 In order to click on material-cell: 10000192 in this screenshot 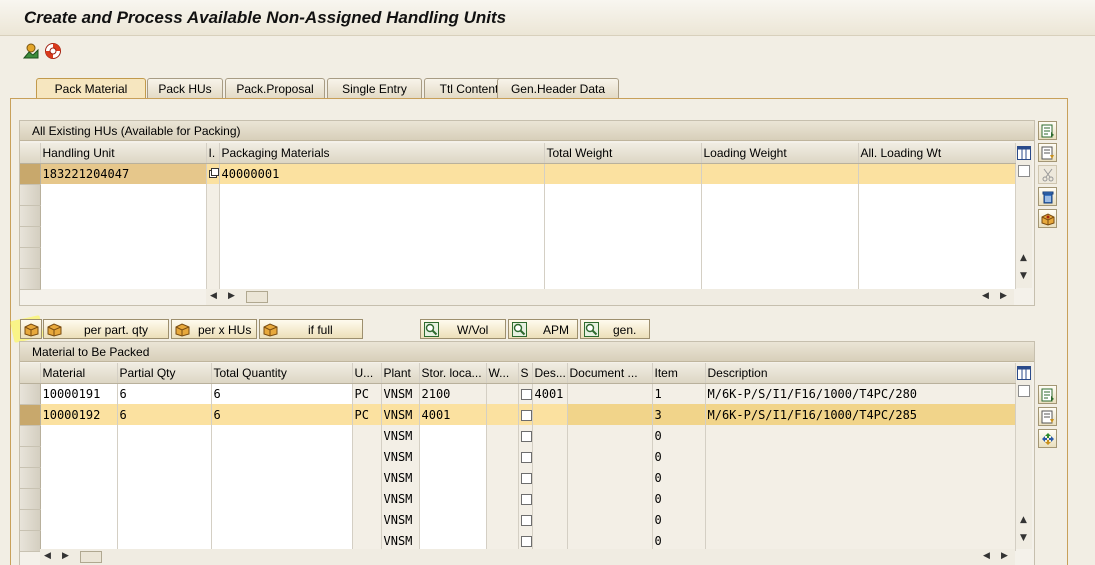, I will do `click(79, 414)`.